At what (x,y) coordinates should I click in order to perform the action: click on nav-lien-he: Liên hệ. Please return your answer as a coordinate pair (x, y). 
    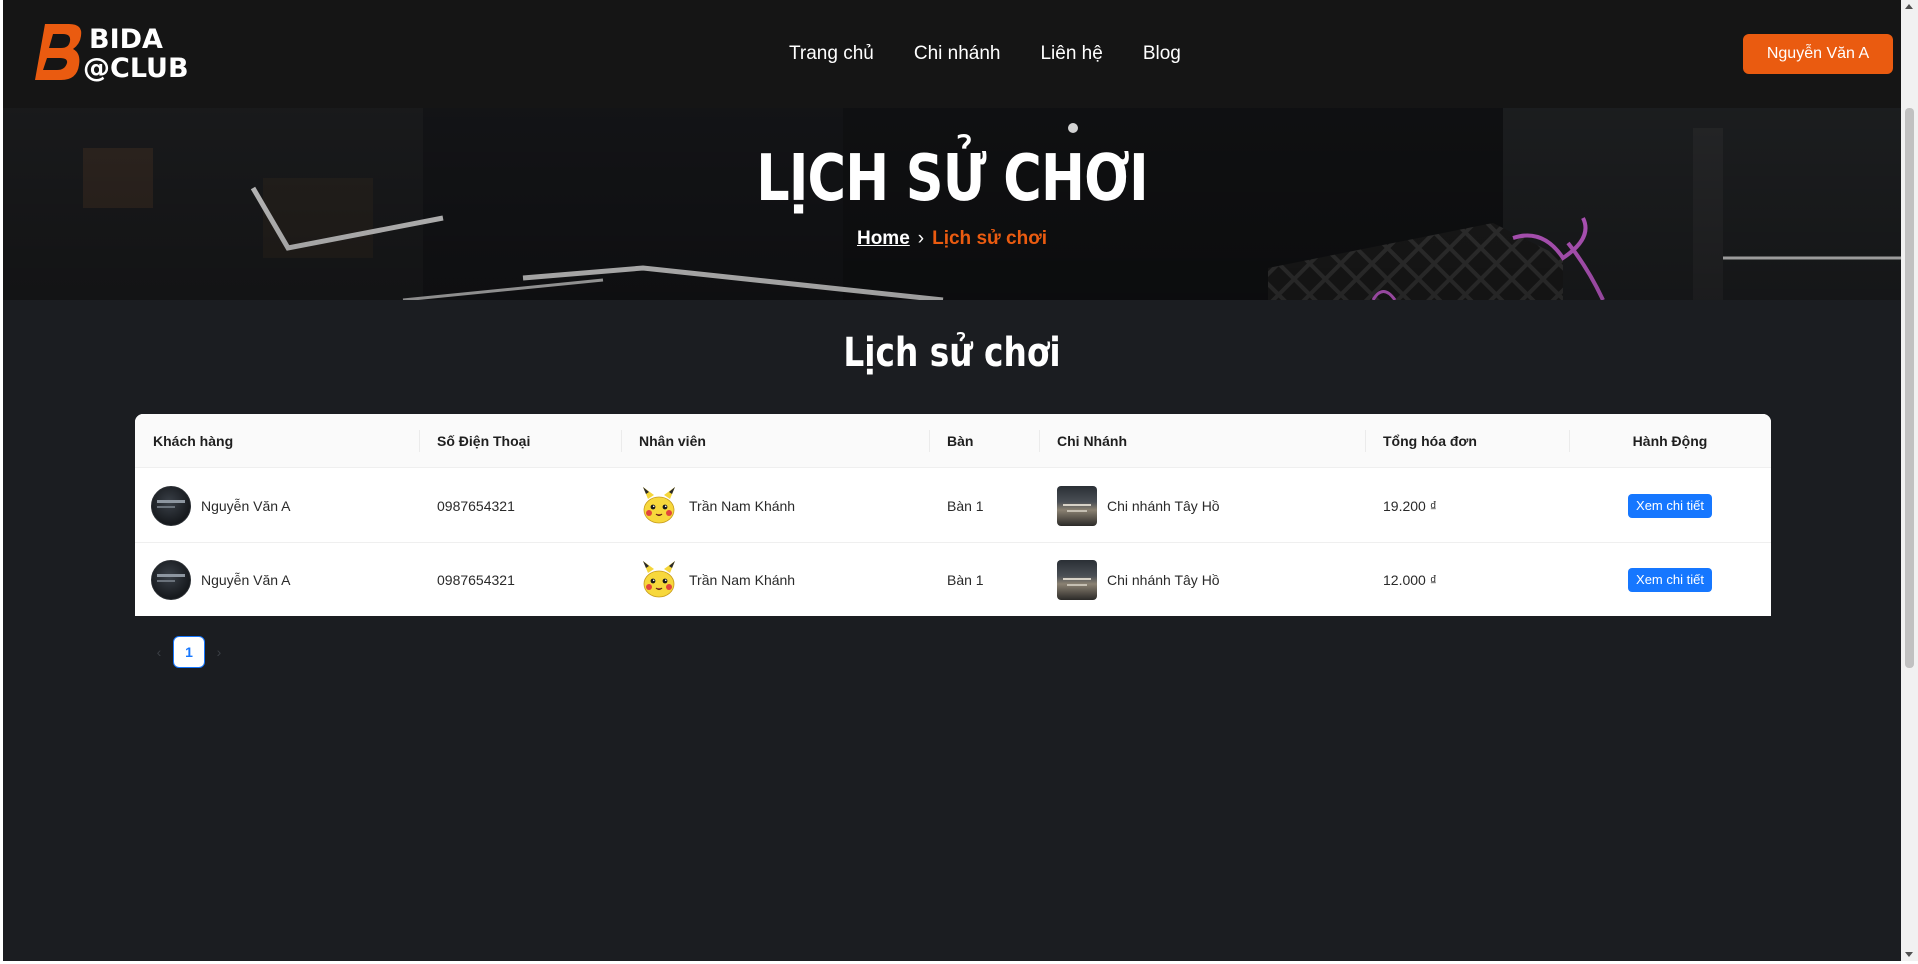
    Looking at the image, I should click on (1071, 54).